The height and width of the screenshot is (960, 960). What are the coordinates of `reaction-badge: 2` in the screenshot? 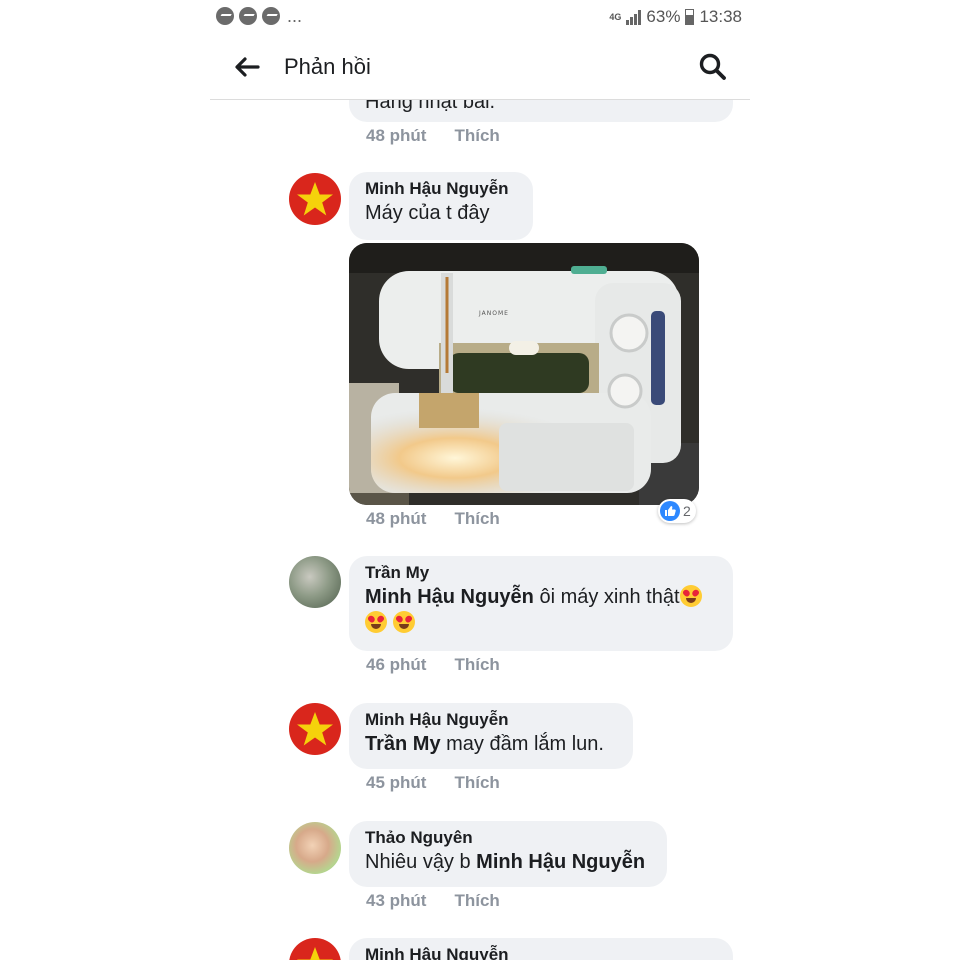 It's located at (677, 511).